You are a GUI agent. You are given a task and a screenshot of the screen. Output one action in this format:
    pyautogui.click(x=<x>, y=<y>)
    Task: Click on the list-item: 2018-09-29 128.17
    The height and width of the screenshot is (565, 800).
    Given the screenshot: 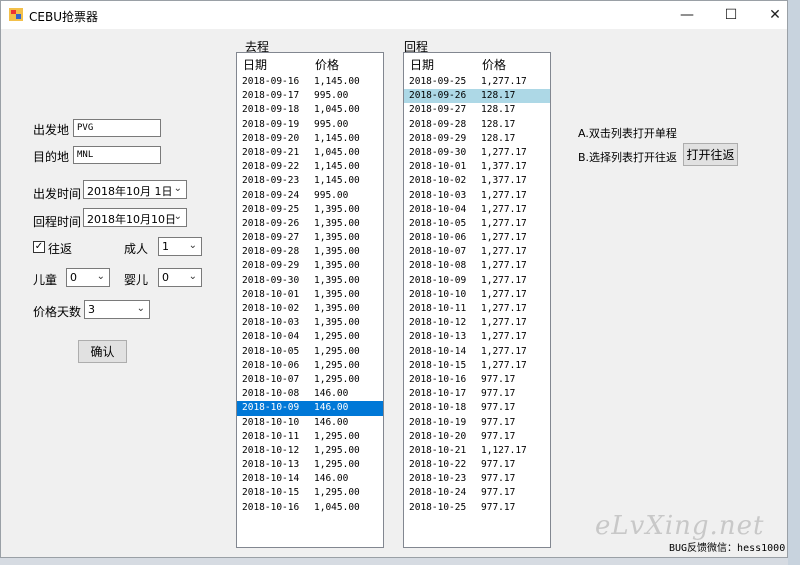 What is the action you would take?
    pyautogui.click(x=477, y=139)
    